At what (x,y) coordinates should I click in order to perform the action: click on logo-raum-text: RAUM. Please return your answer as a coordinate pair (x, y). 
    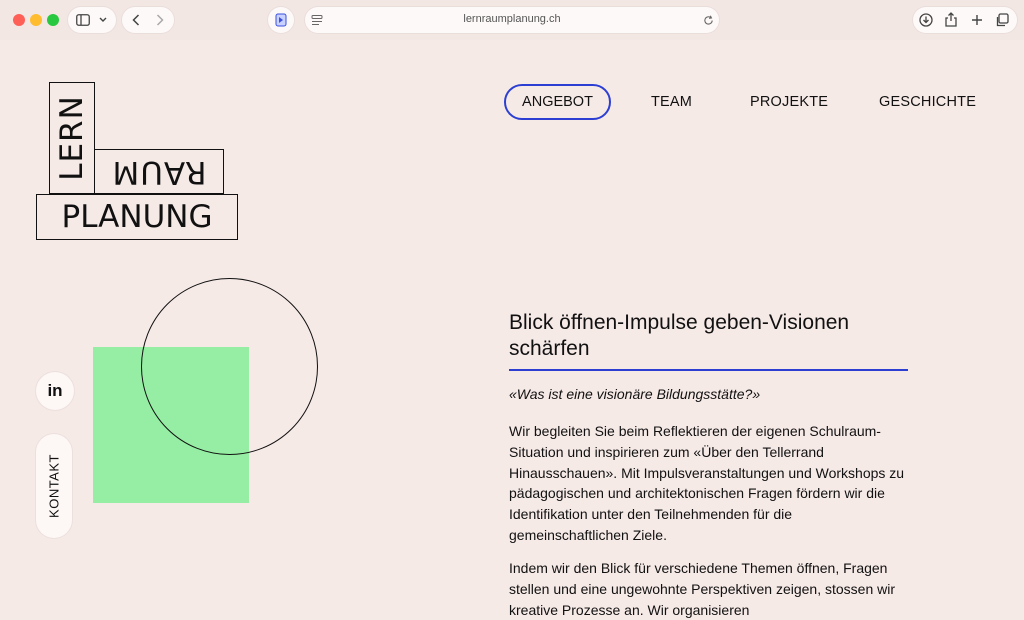
    Looking at the image, I should click on (159, 171).